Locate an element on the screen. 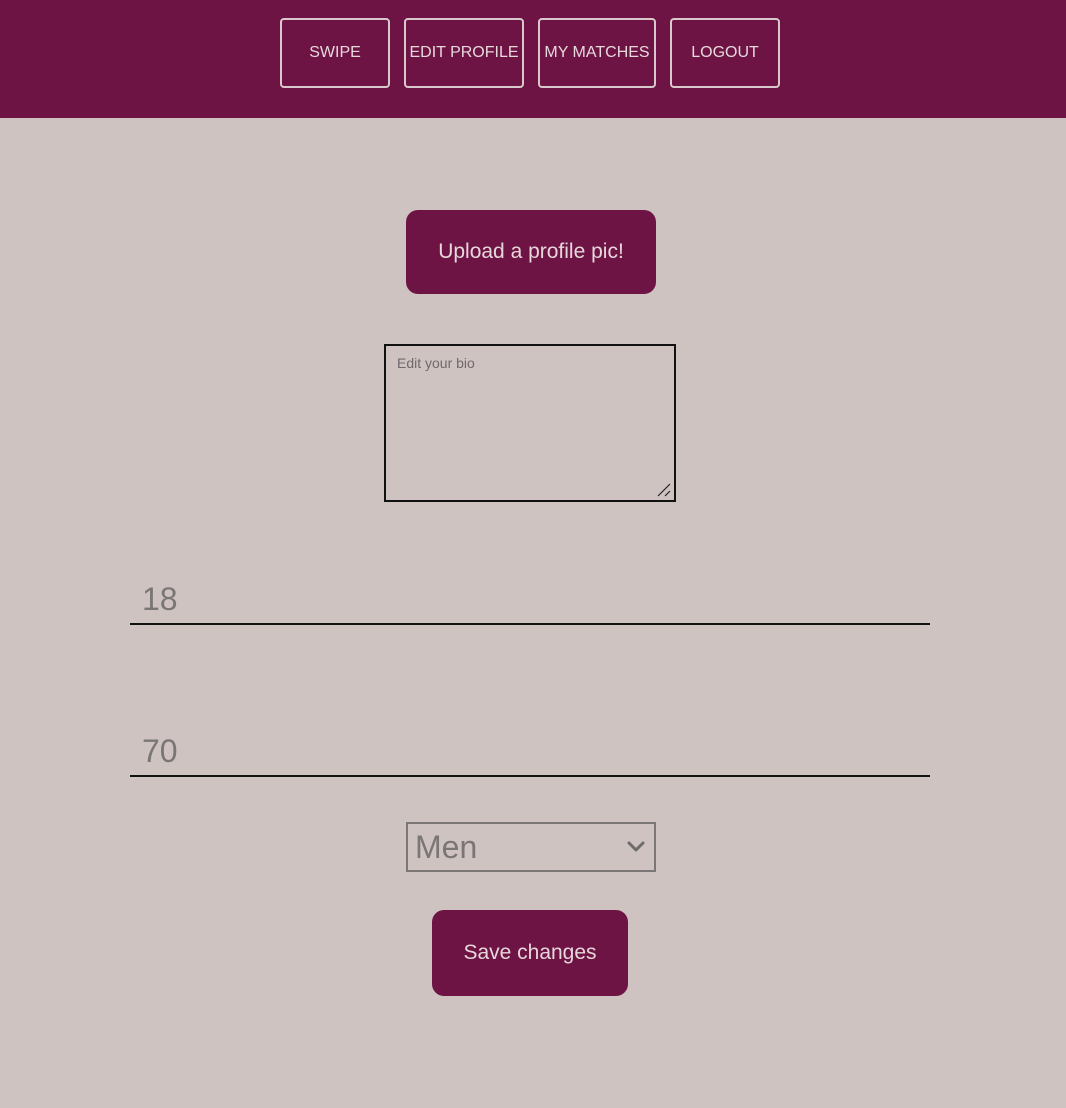 This screenshot has width=1066, height=1108. min-age-input is located at coordinates (530, 600).